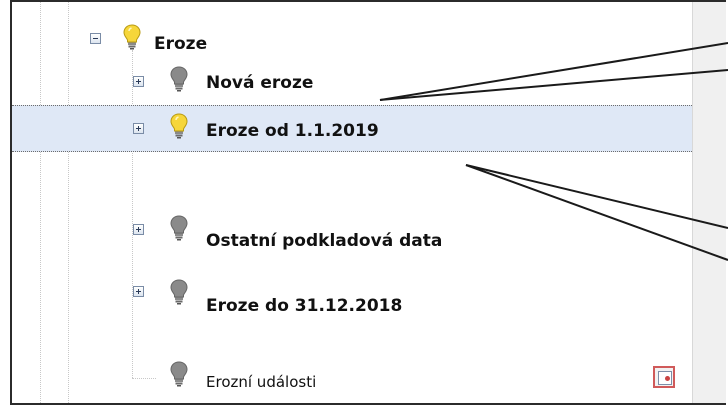  I want to click on minus-box-icon, so click(95, 38).